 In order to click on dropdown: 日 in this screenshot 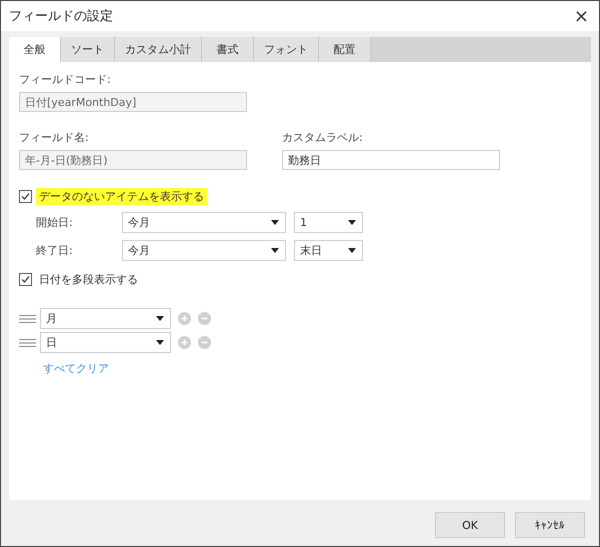, I will do `click(105, 342)`.